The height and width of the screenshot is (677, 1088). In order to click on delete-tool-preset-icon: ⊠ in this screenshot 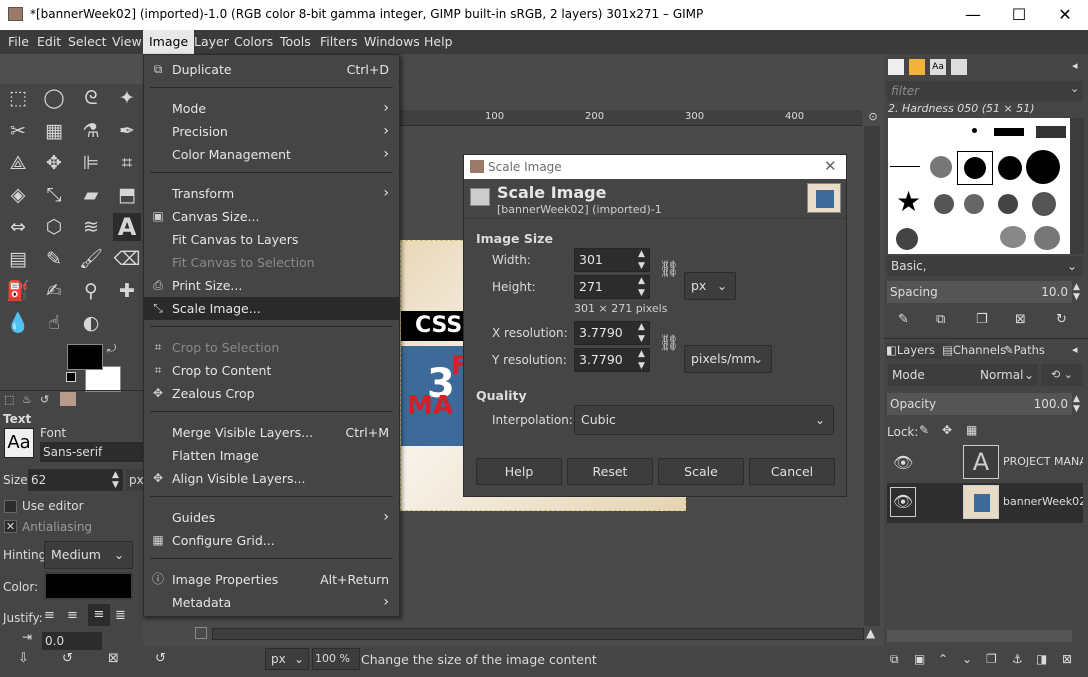, I will do `click(113, 658)`.